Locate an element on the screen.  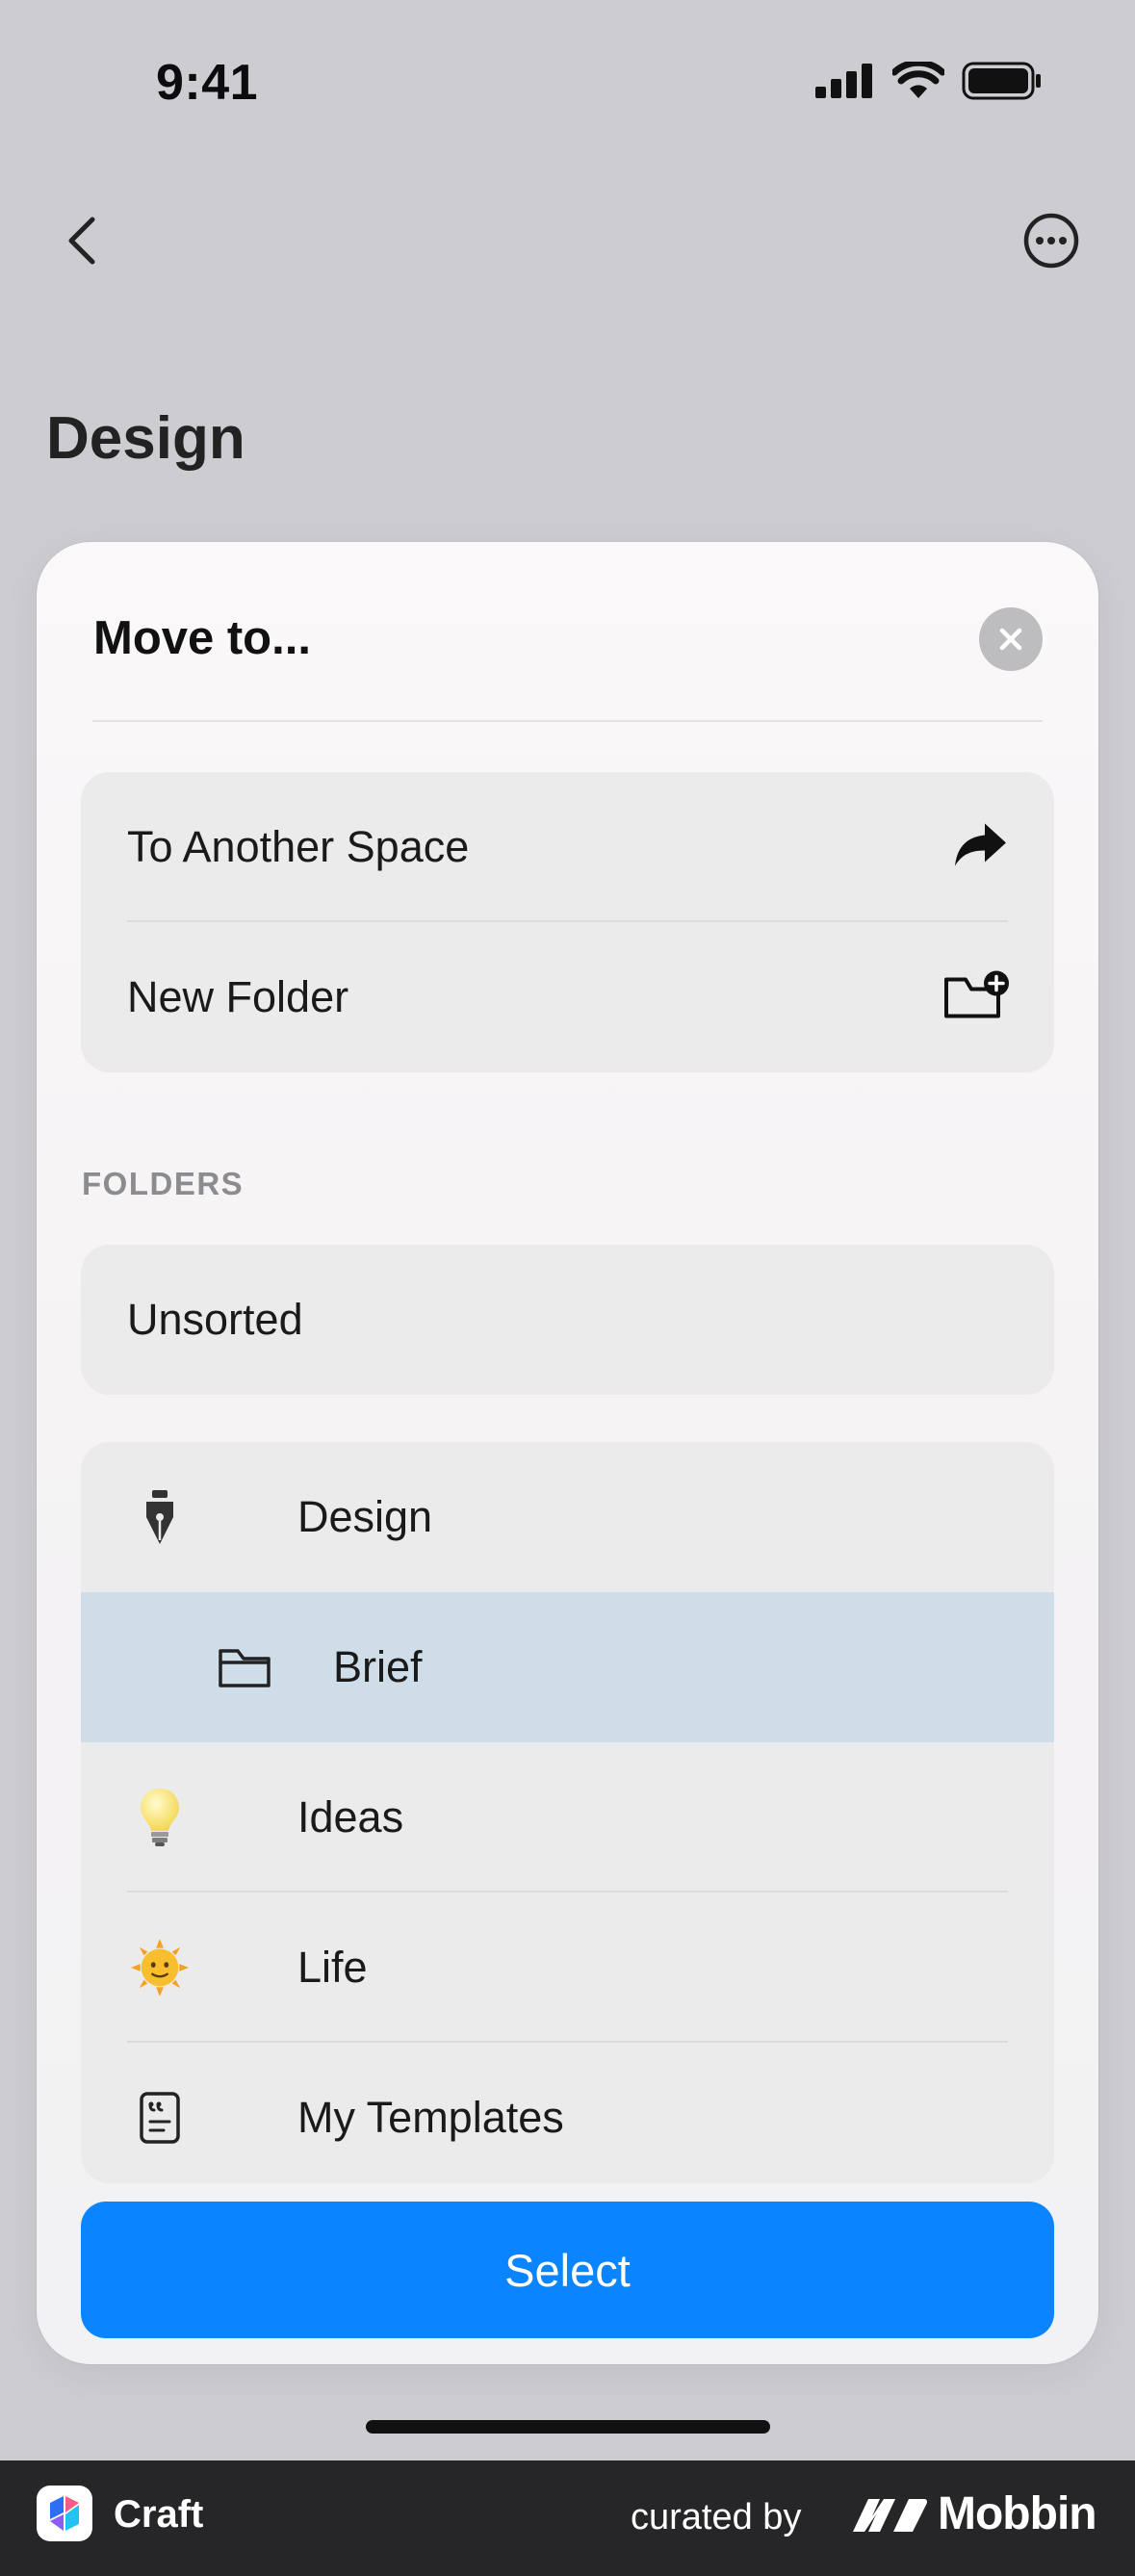
folder-plus-icon is located at coordinates (976, 997).